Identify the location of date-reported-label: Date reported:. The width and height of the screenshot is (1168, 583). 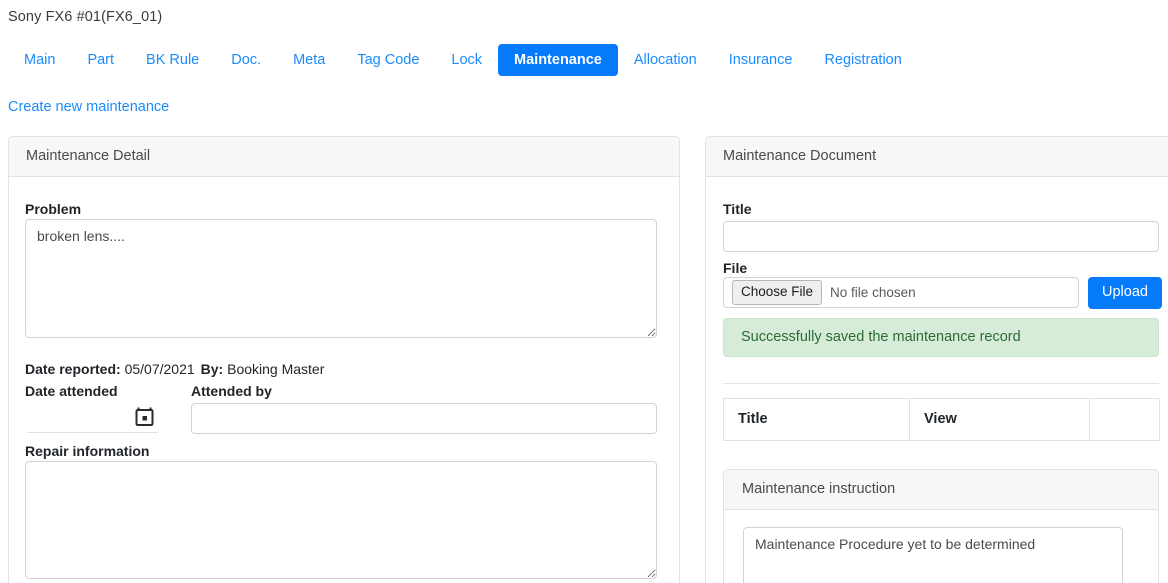
(73, 369).